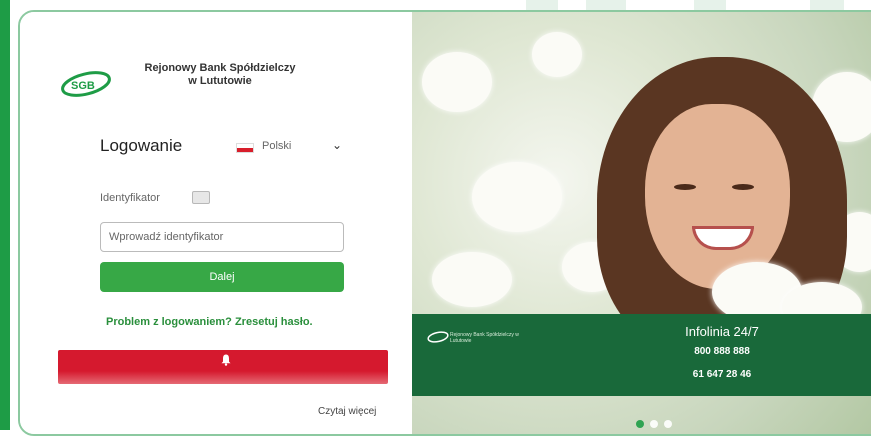 This screenshot has height=440, width=871. What do you see at coordinates (83, 86) in the screenshot?
I see `sgb-logo-text: SGB` at bounding box center [83, 86].